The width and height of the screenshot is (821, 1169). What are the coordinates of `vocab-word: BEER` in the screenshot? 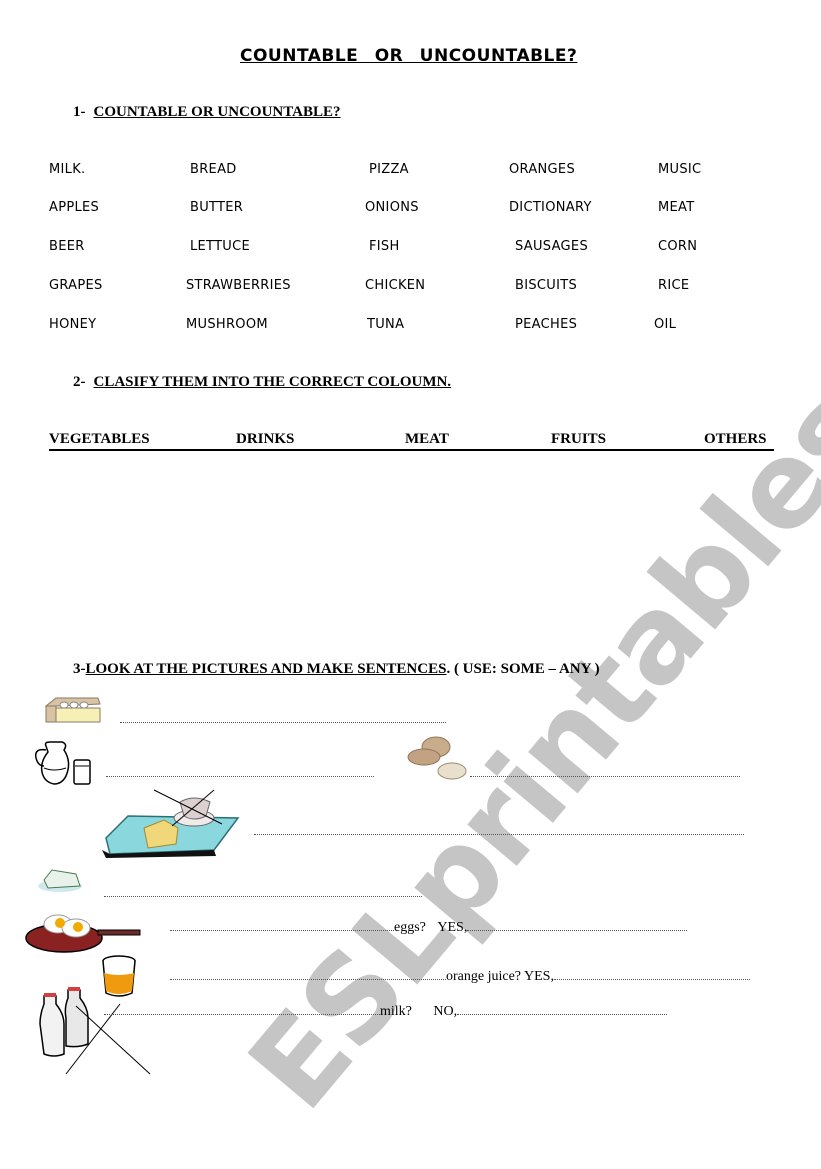 It's located at (67, 246).